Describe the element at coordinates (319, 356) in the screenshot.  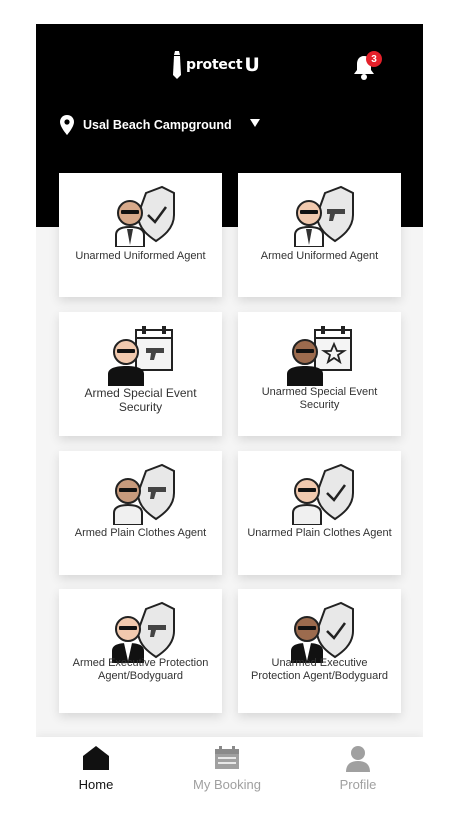
I see `event-security-calendar-star-icon` at that location.